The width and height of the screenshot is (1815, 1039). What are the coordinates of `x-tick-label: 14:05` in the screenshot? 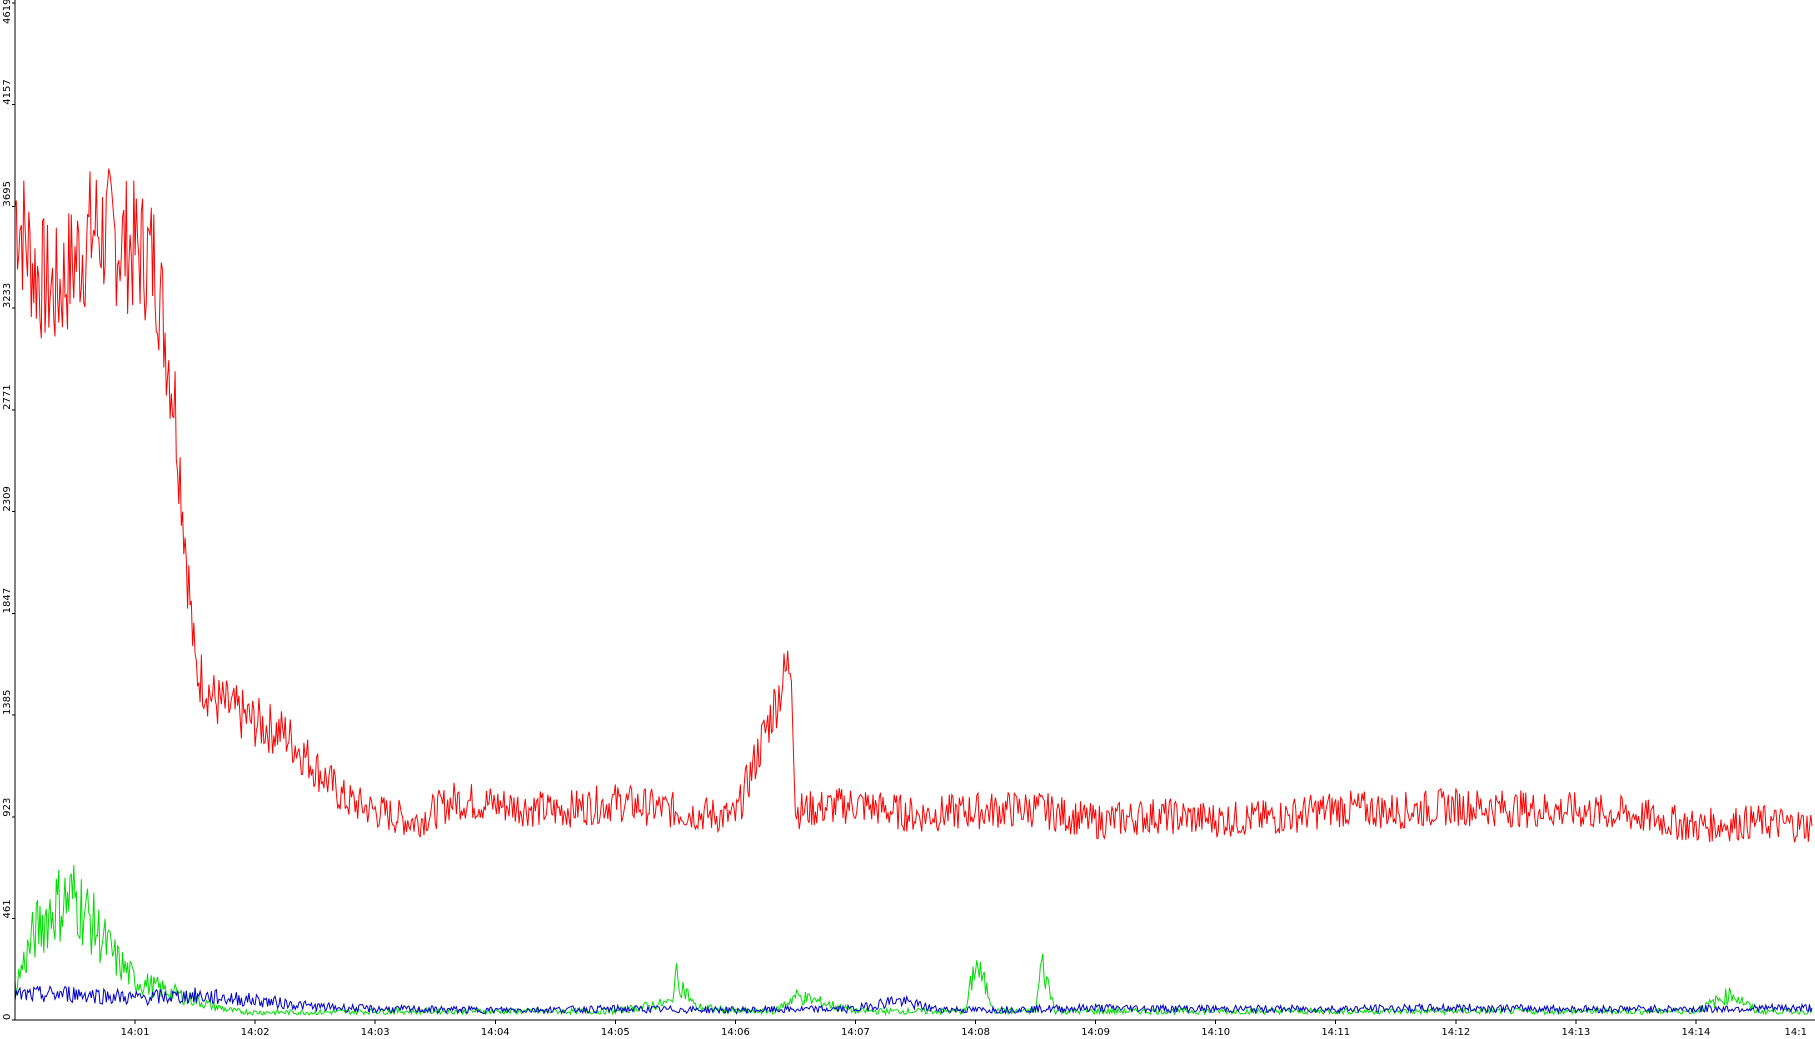 It's located at (615, 1032).